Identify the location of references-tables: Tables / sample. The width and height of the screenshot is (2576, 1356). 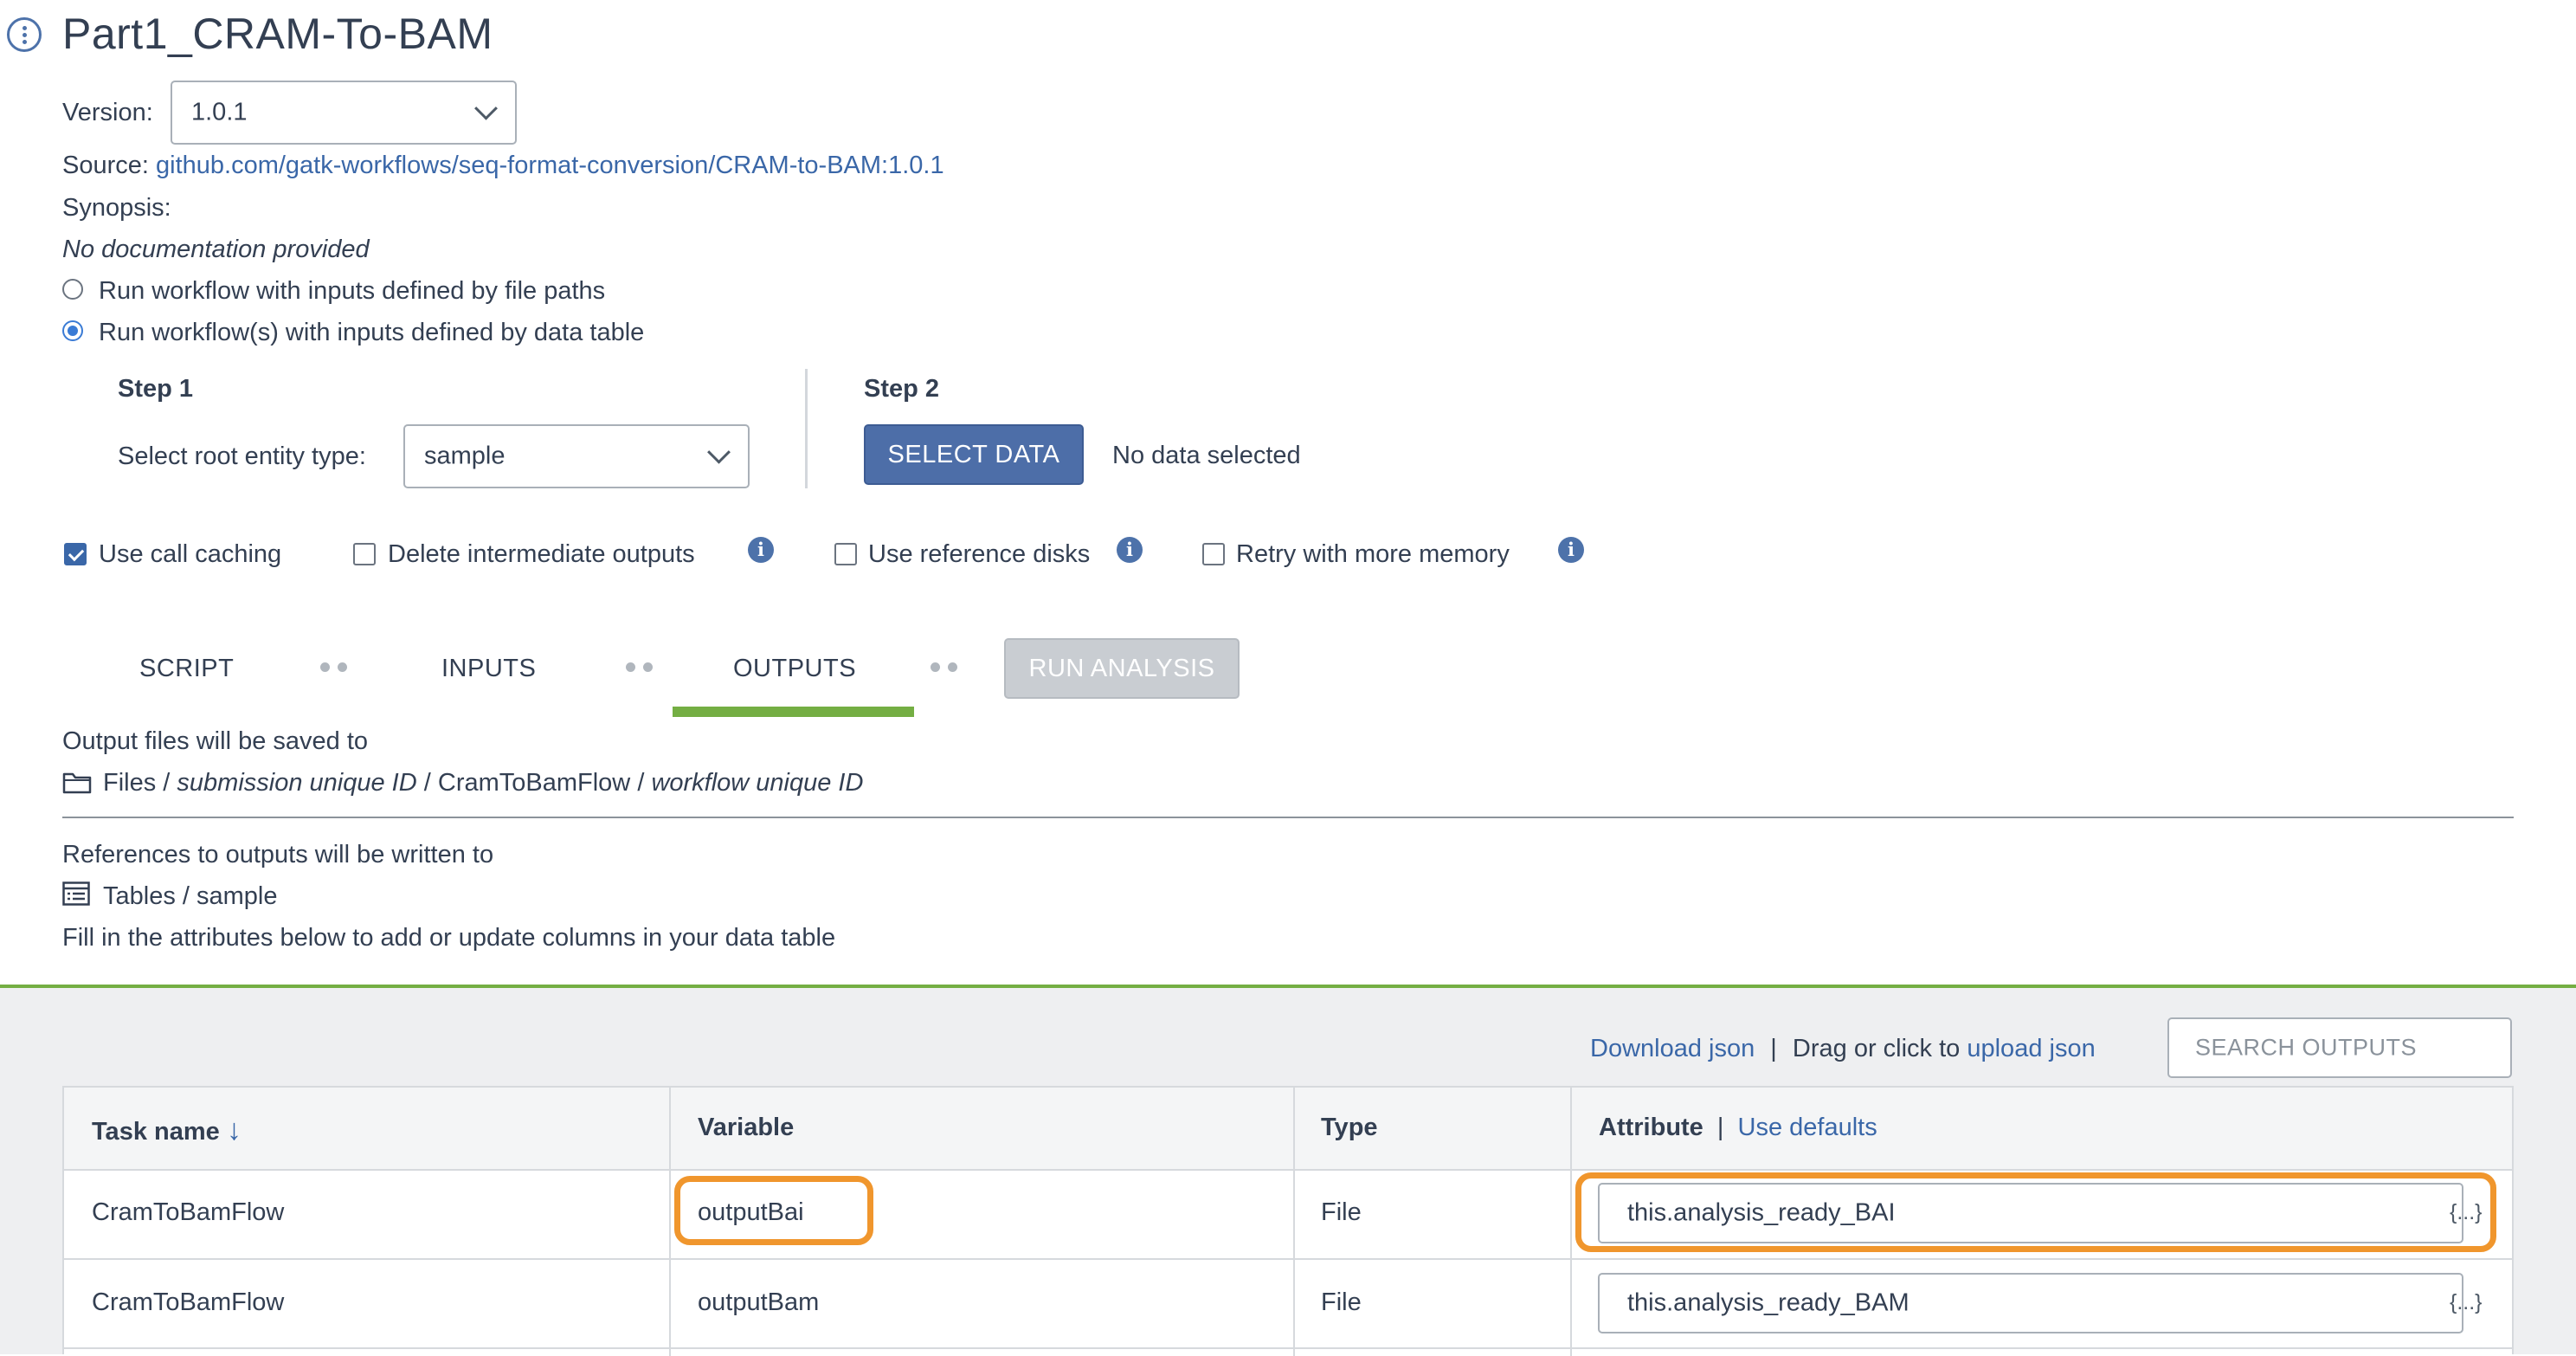
(190, 896).